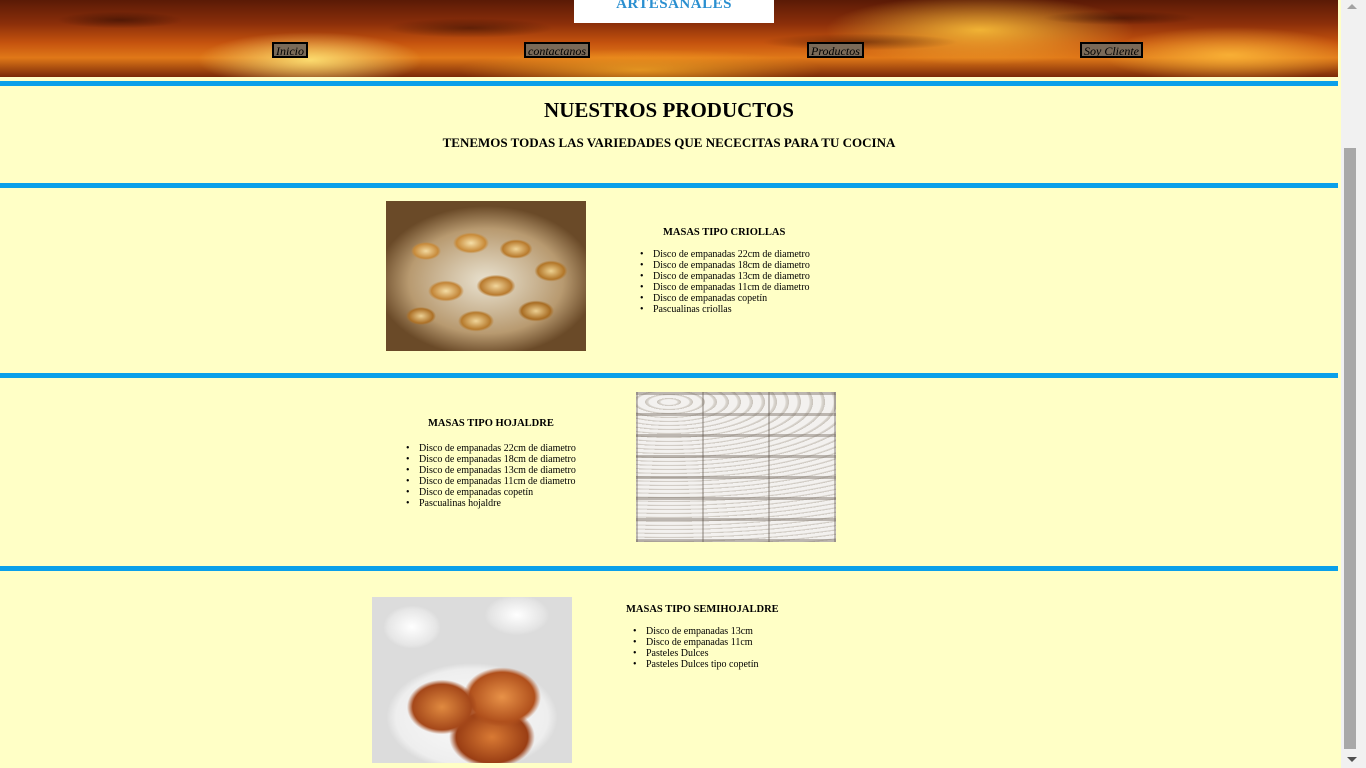 This screenshot has height=768, width=1366. Describe the element at coordinates (290, 50) in the screenshot. I see `nav-link-inicio: Inicio` at that location.